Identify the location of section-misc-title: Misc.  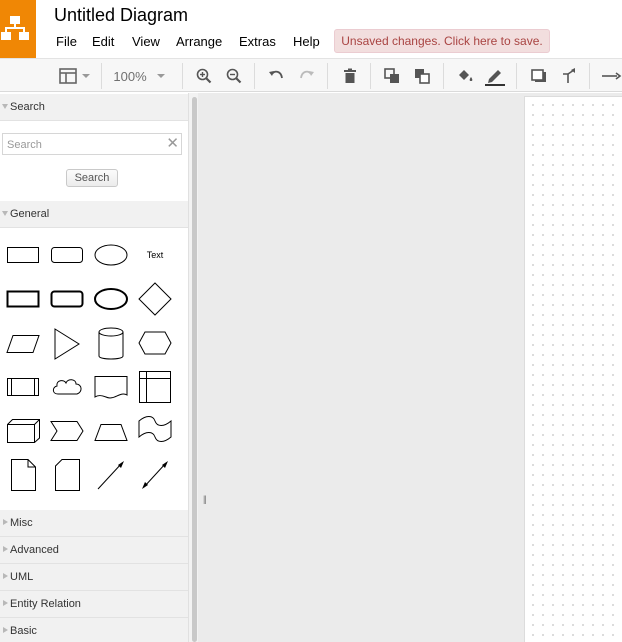
(21, 523).